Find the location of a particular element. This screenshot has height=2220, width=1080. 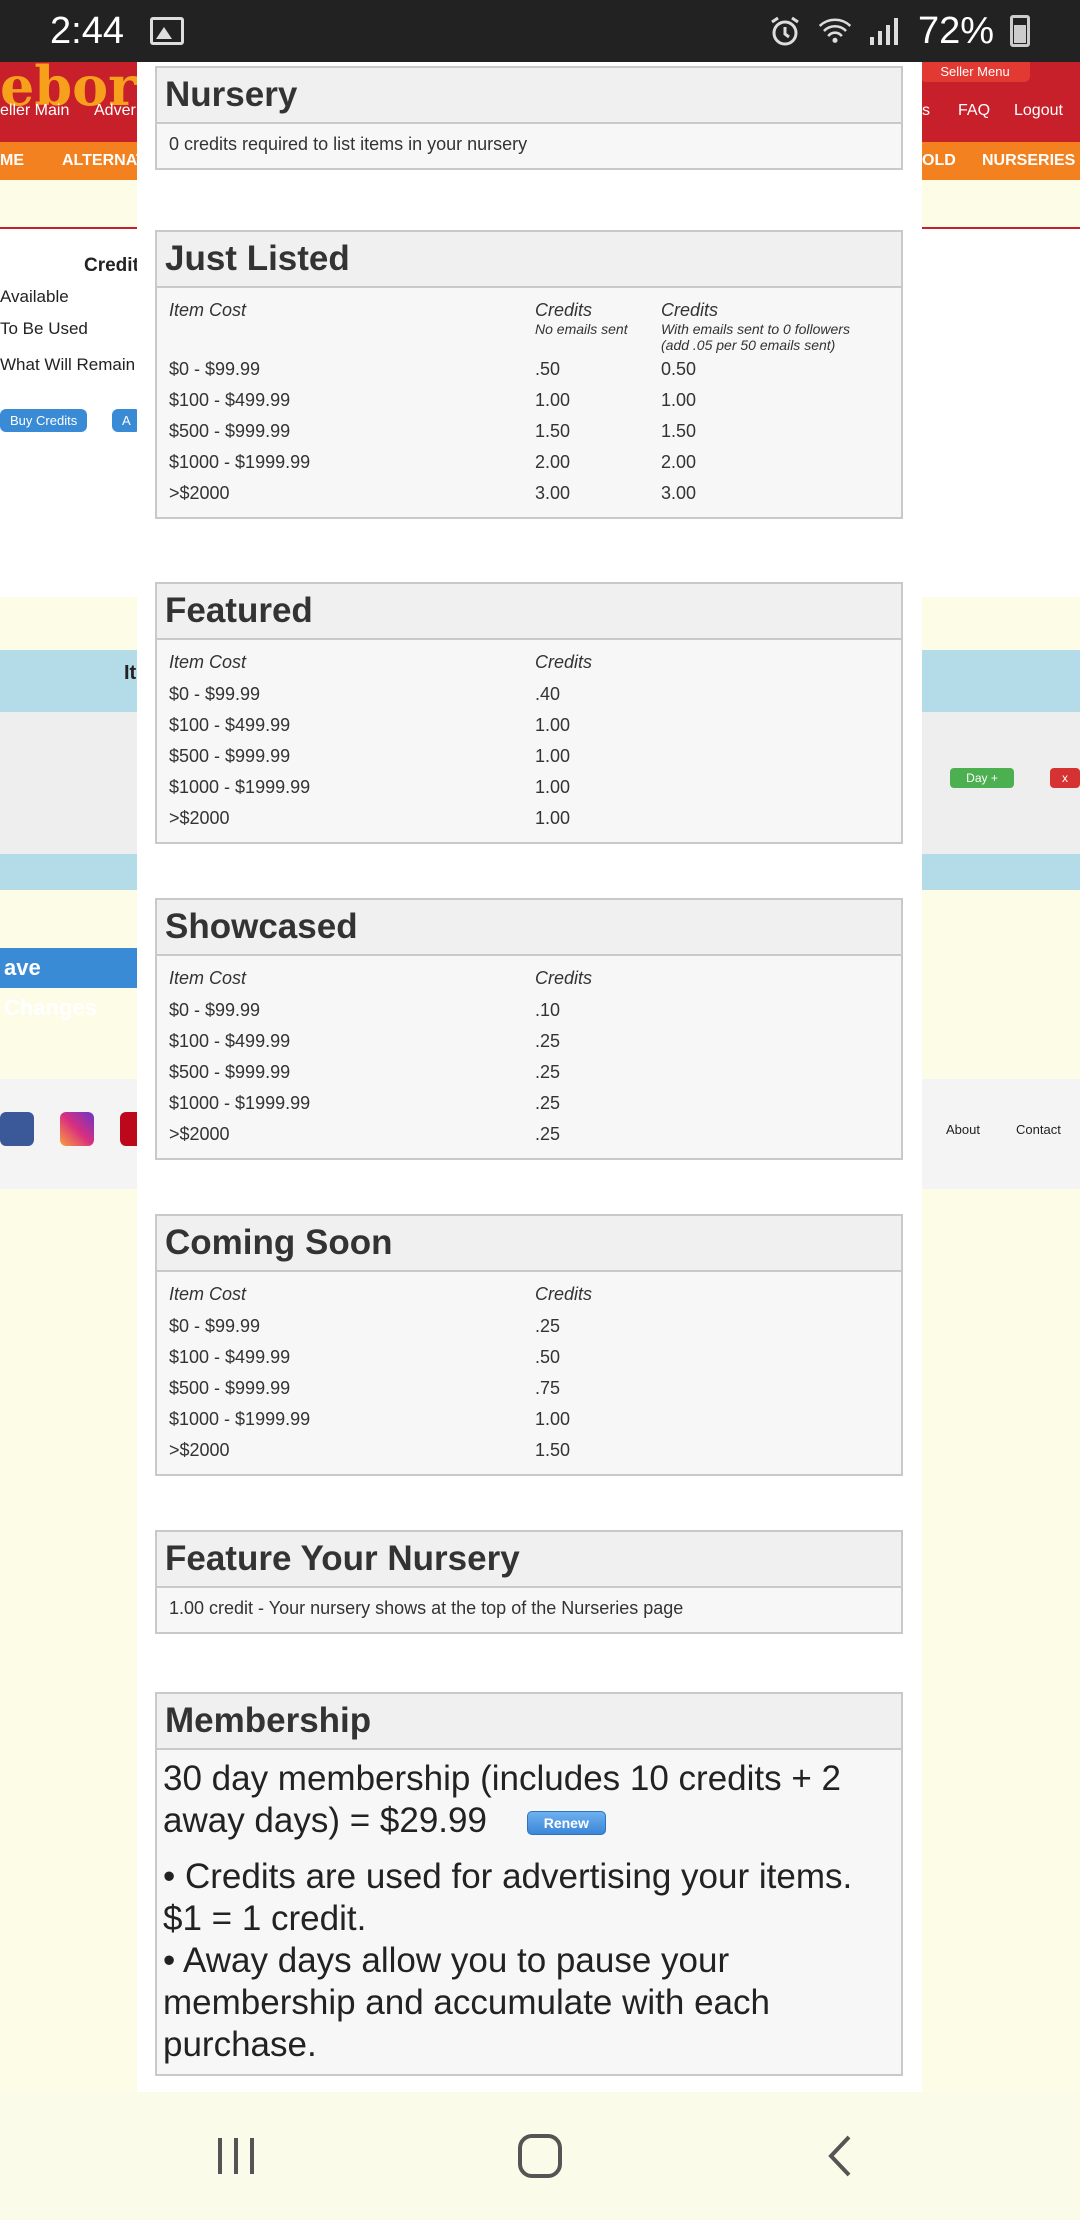

right-panel is located at coordinates (1000, 412).